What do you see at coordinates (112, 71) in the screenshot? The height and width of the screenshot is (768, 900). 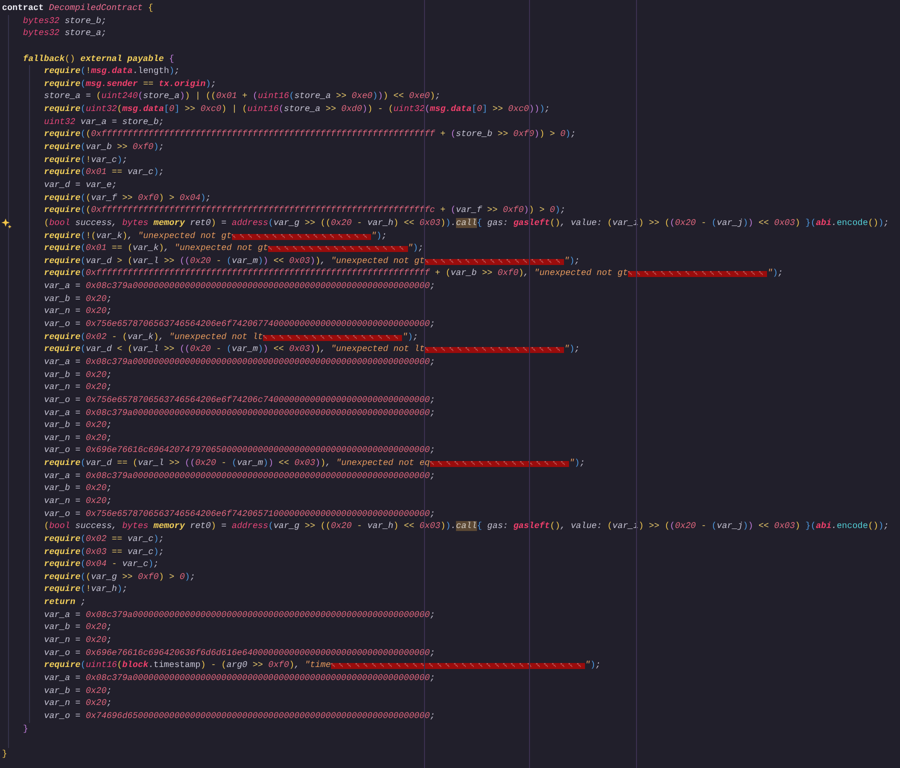 I see `code-line: require(!msg.data.length);` at bounding box center [112, 71].